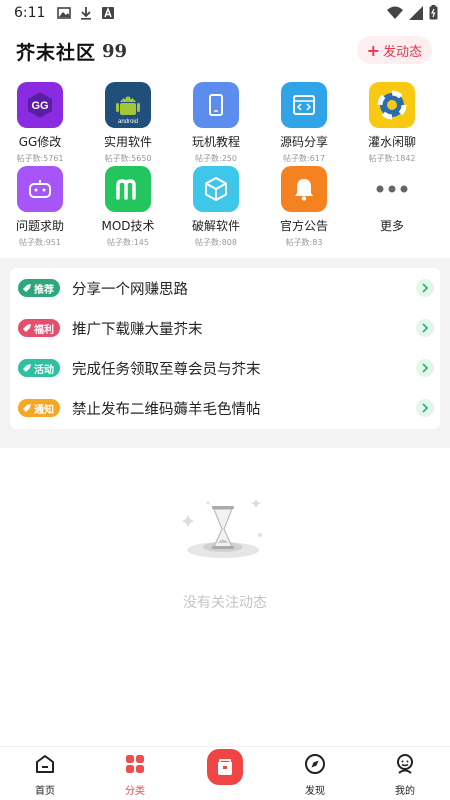 The width and height of the screenshot is (450, 800). I want to click on wifi-icon, so click(395, 12).